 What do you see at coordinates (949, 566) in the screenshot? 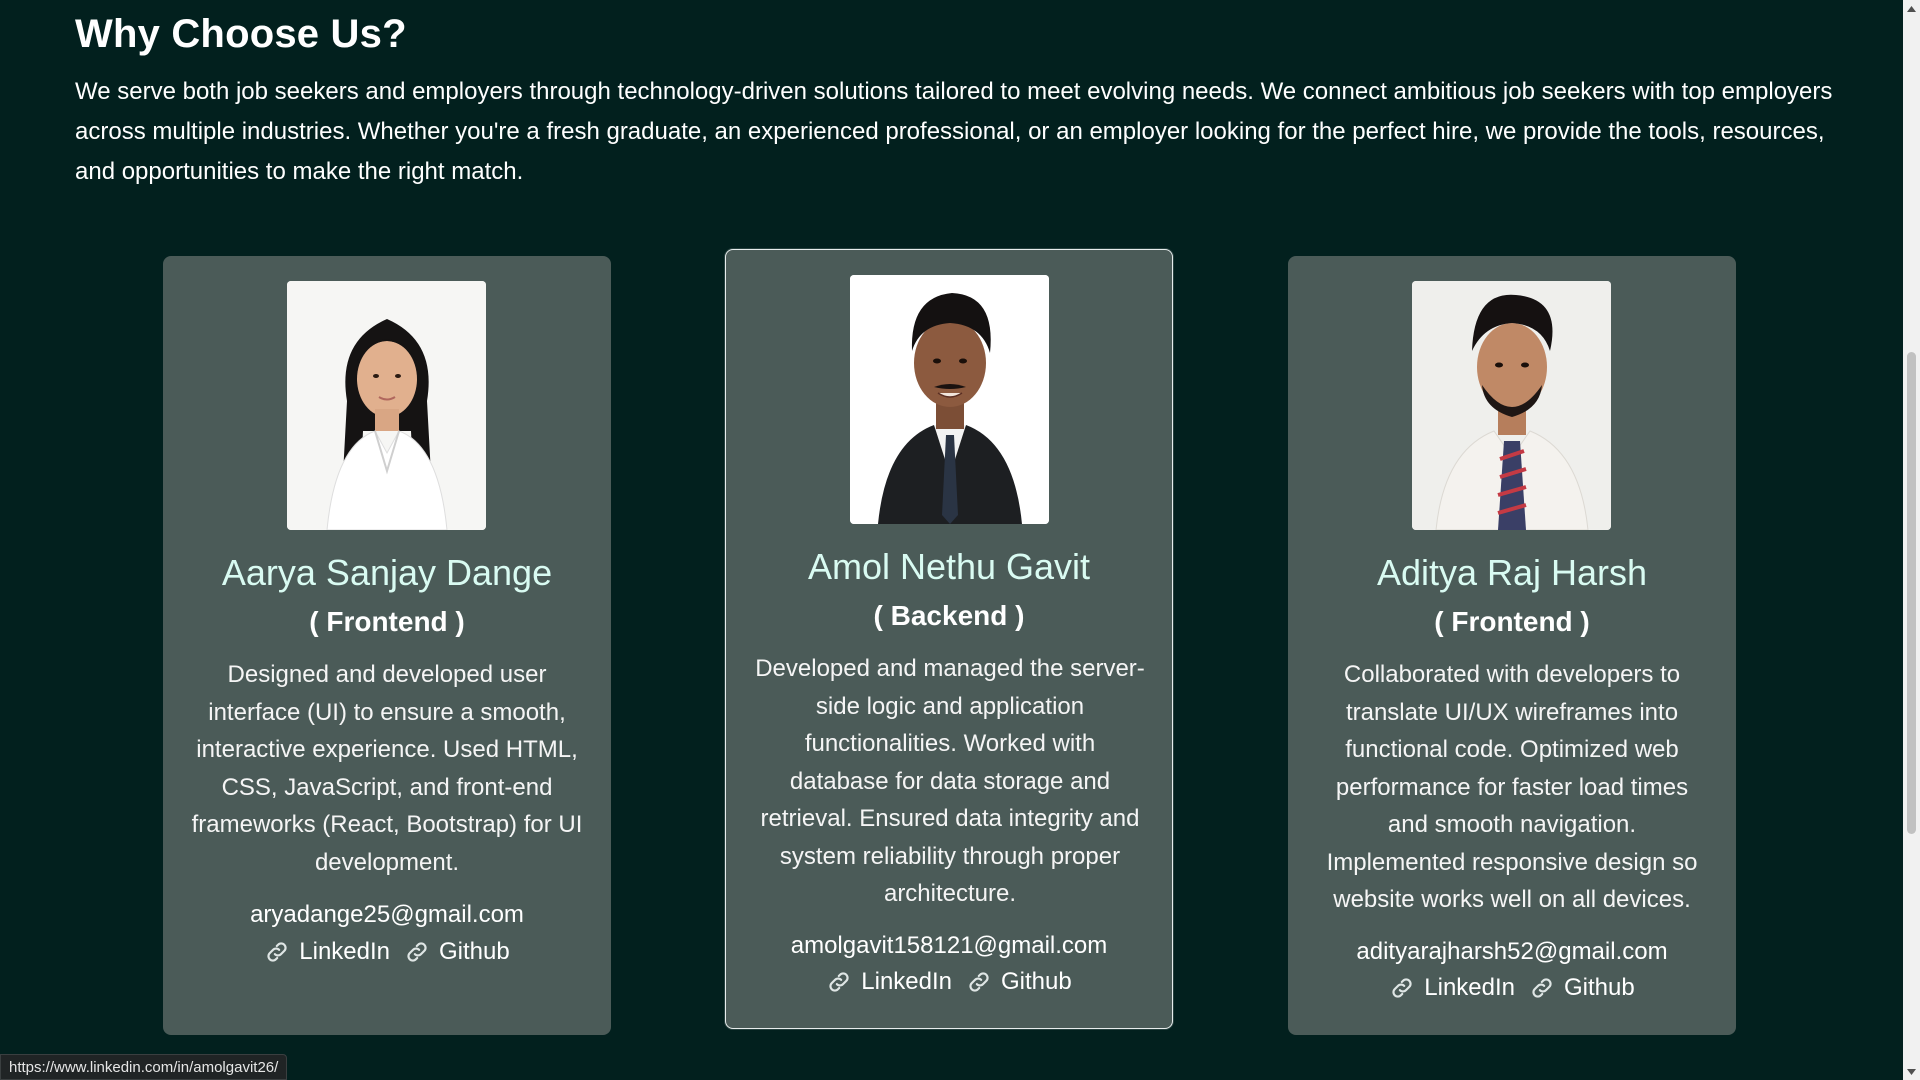
I see `member-name: Amol Nethu Gavit` at bounding box center [949, 566].